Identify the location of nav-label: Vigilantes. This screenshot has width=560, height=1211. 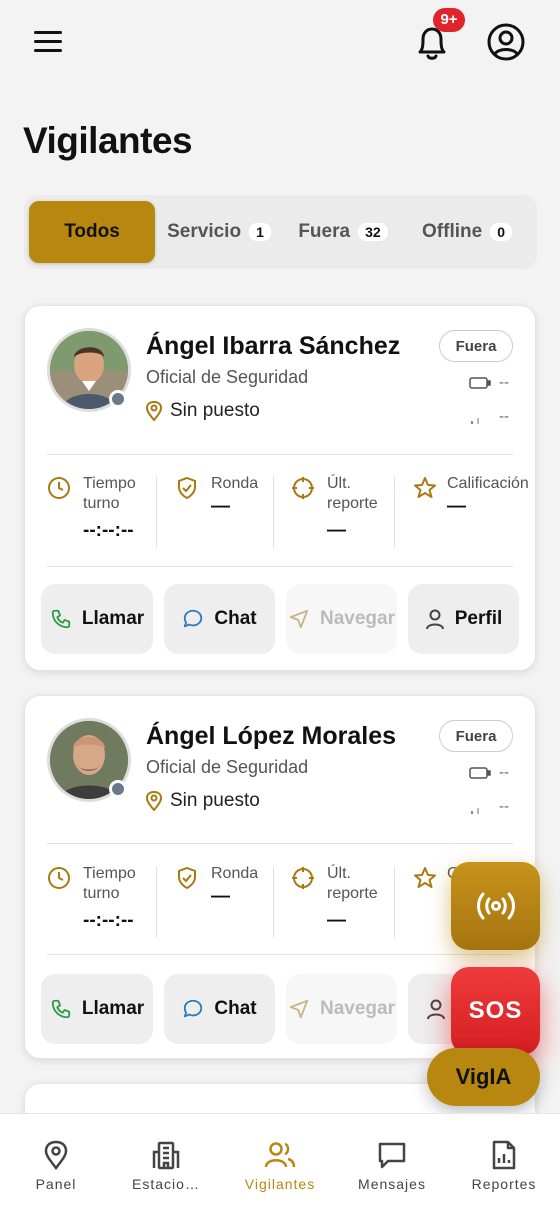
(280, 1184).